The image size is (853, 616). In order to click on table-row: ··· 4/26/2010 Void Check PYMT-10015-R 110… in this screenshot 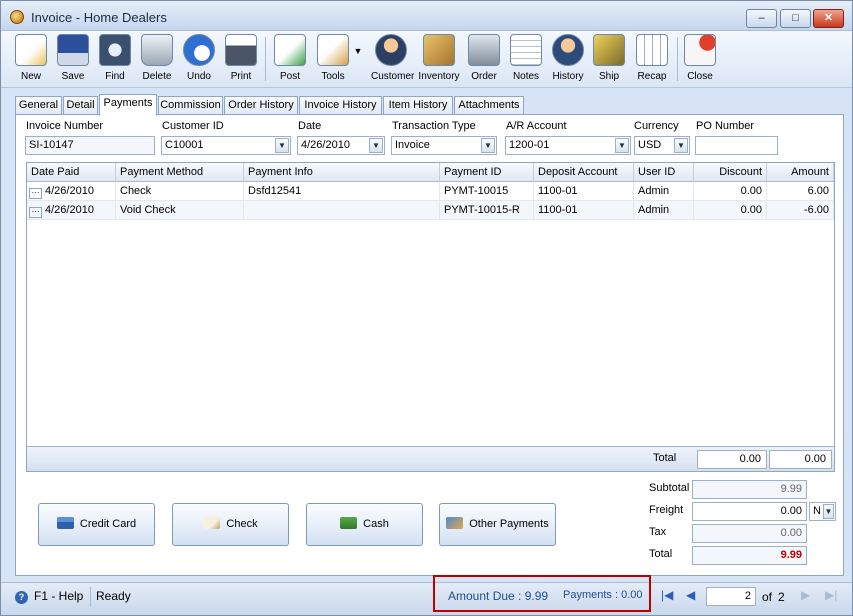, I will do `click(430, 210)`.